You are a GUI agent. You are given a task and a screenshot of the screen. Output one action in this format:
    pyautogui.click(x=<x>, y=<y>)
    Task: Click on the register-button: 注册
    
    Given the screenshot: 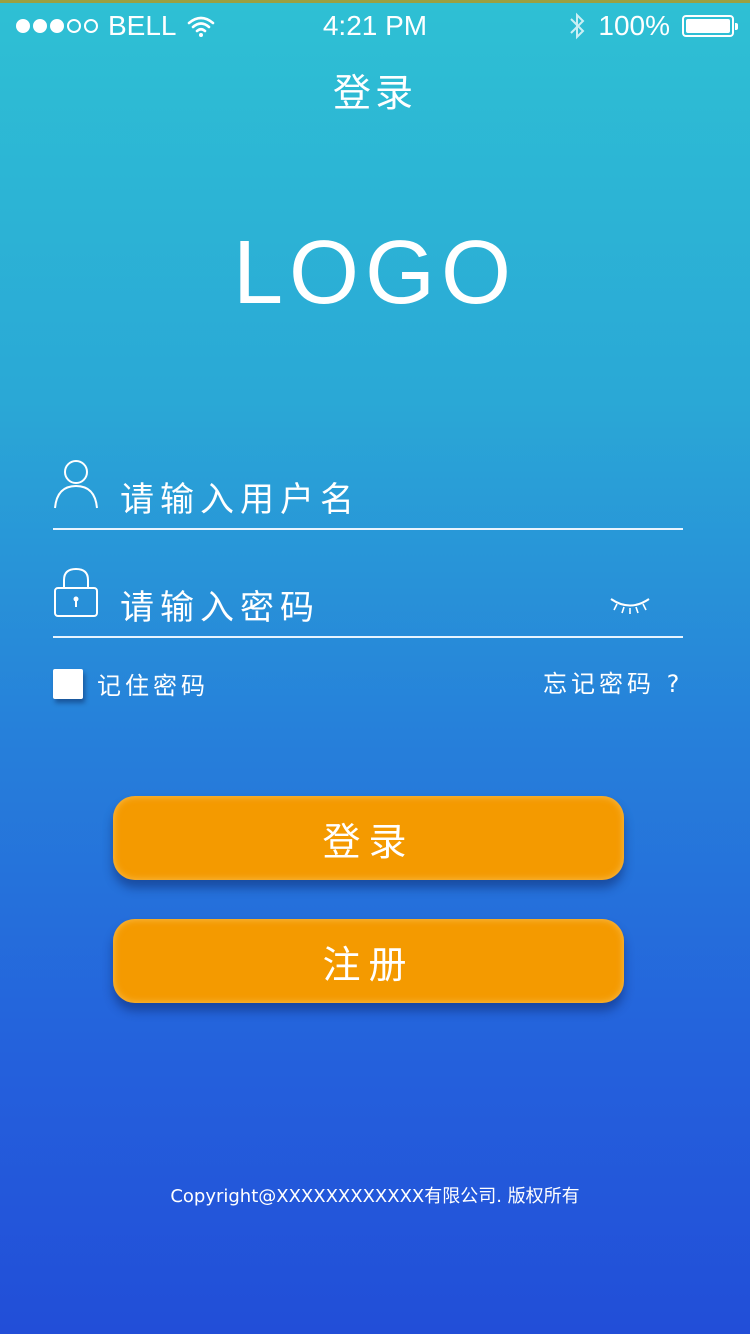 What is the action you would take?
    pyautogui.click(x=368, y=961)
    